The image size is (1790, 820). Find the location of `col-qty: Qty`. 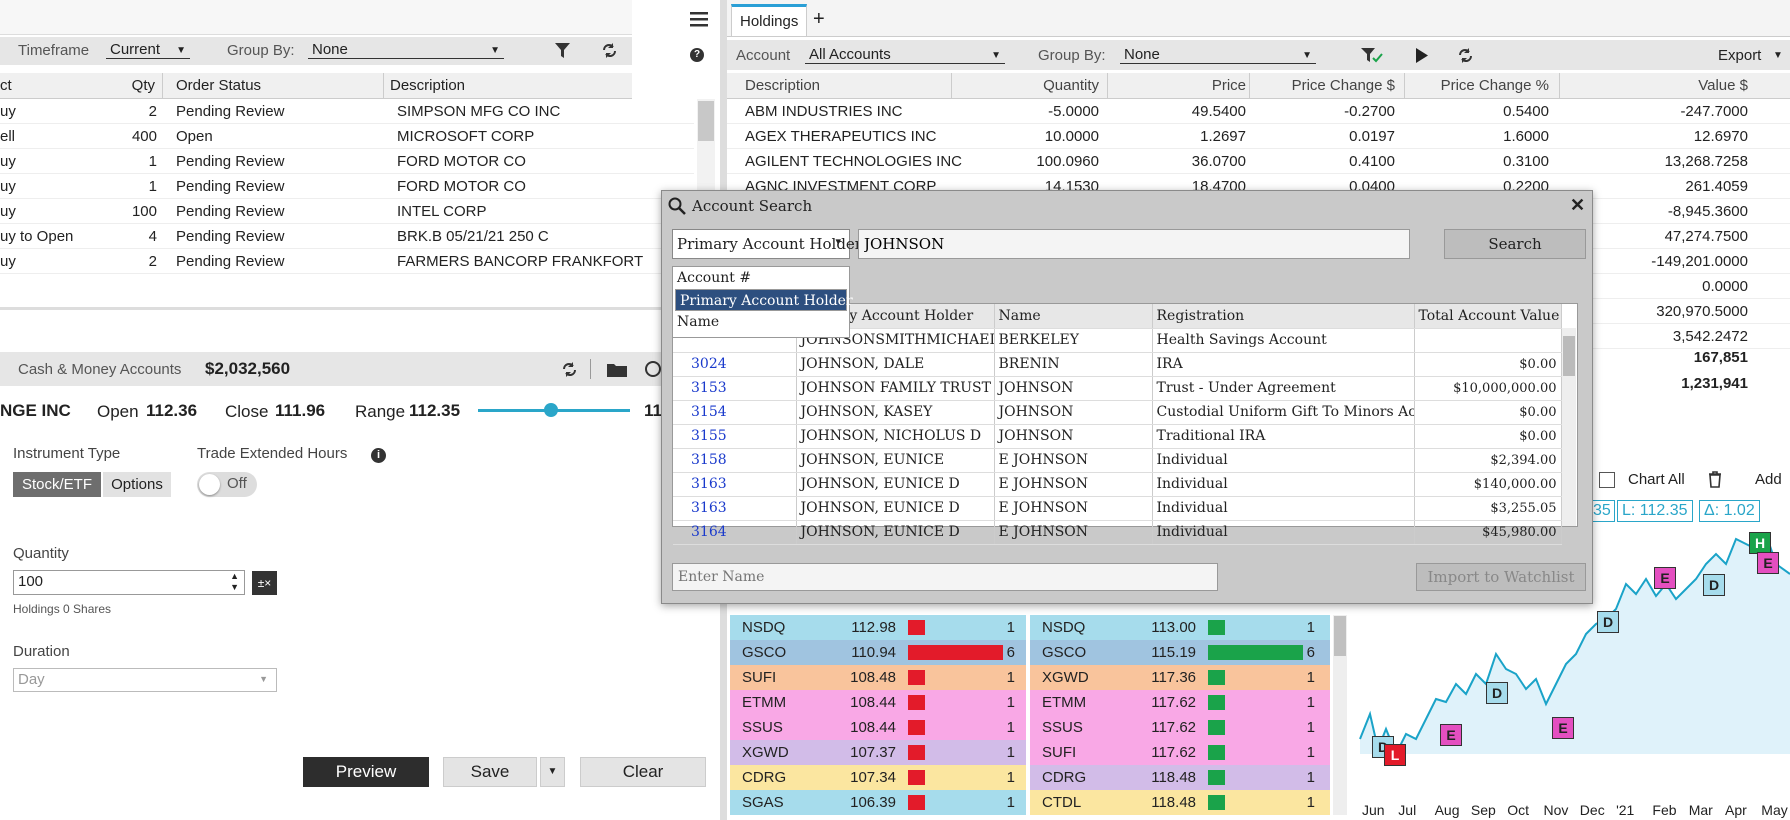

col-qty: Qty is located at coordinates (132, 85).